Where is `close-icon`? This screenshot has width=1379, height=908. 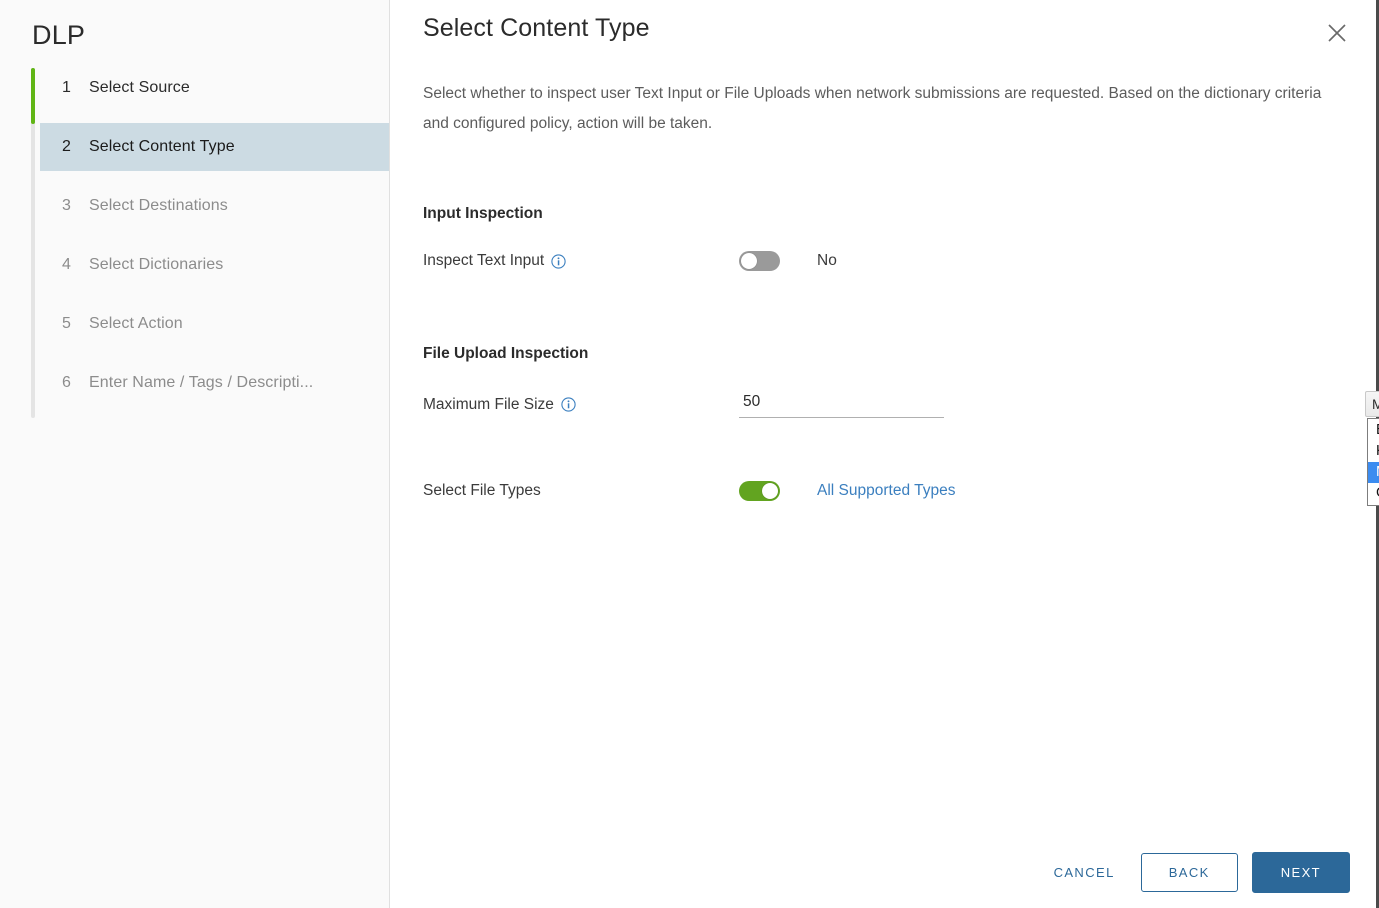 close-icon is located at coordinates (1337, 33).